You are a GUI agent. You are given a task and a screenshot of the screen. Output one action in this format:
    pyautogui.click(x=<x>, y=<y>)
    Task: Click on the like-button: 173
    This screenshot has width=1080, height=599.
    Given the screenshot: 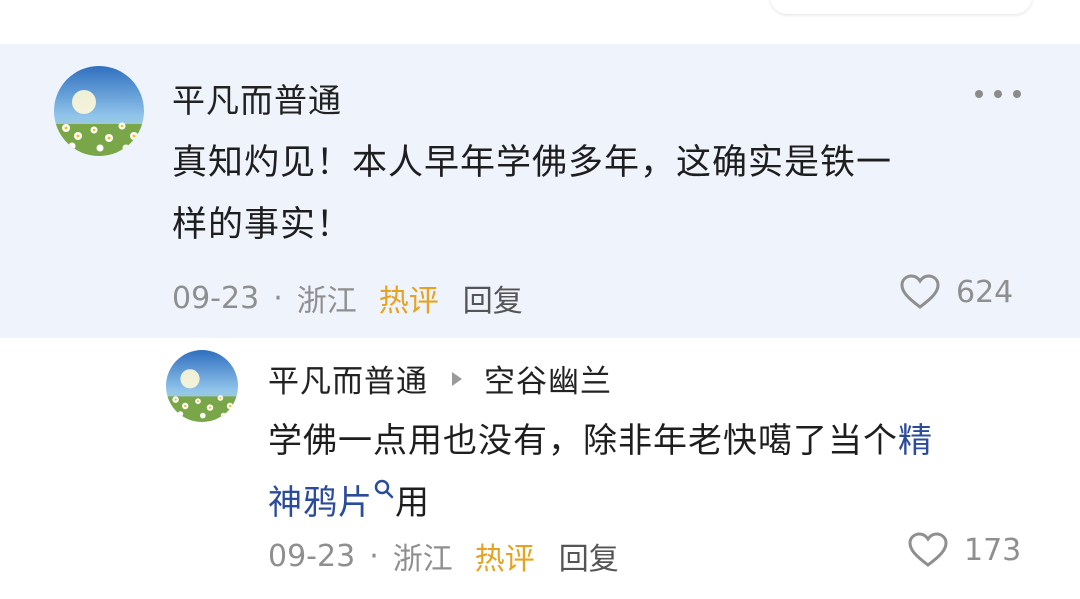 What is the action you would take?
    pyautogui.click(x=964, y=550)
    